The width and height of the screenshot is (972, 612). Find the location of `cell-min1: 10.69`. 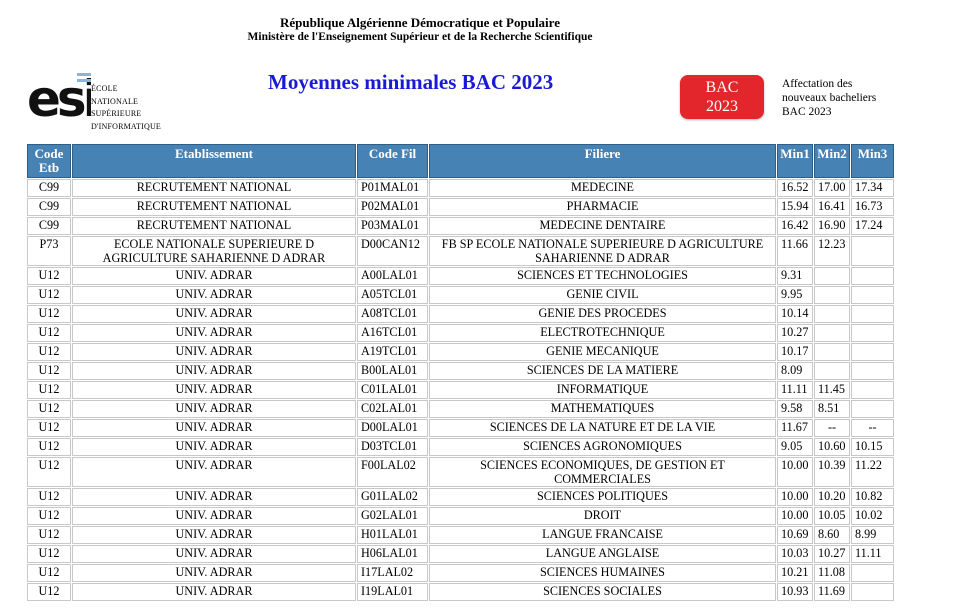

cell-min1: 10.69 is located at coordinates (795, 535).